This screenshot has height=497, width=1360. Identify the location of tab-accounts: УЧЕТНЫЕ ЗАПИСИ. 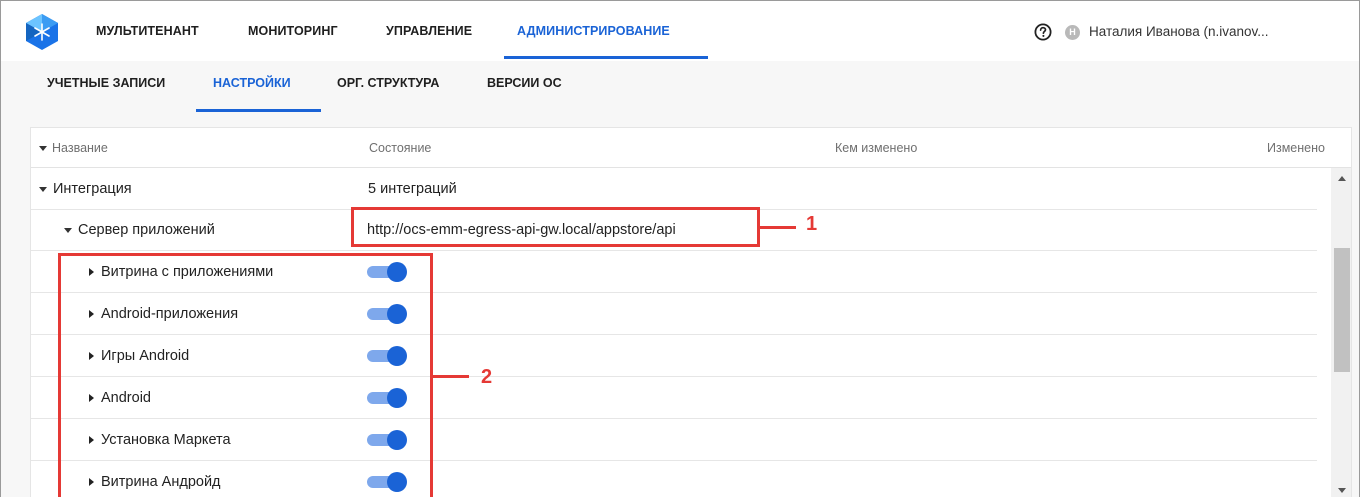
(106, 83).